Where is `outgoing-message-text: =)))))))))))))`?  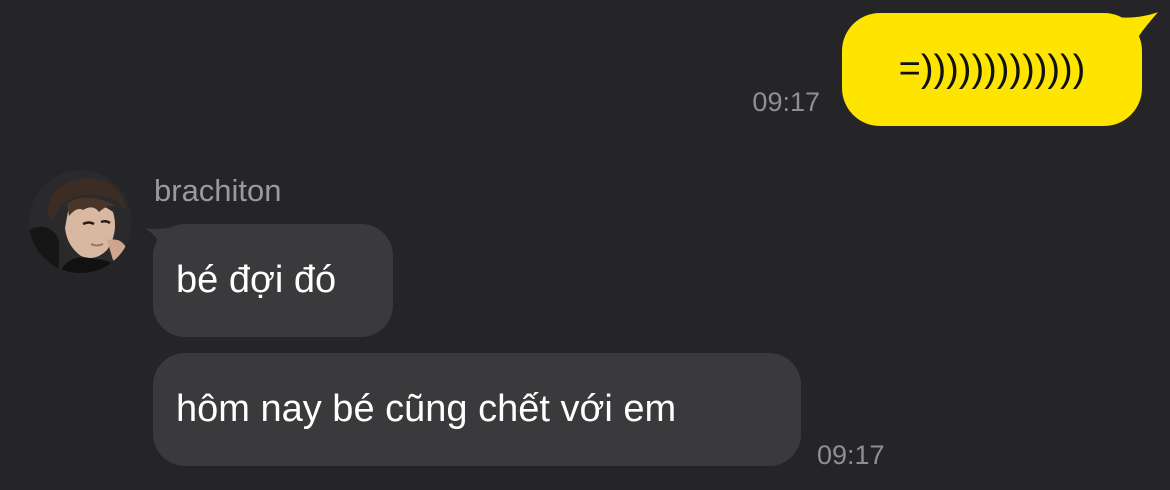
outgoing-message-text: =))))))))))))) is located at coordinates (992, 69).